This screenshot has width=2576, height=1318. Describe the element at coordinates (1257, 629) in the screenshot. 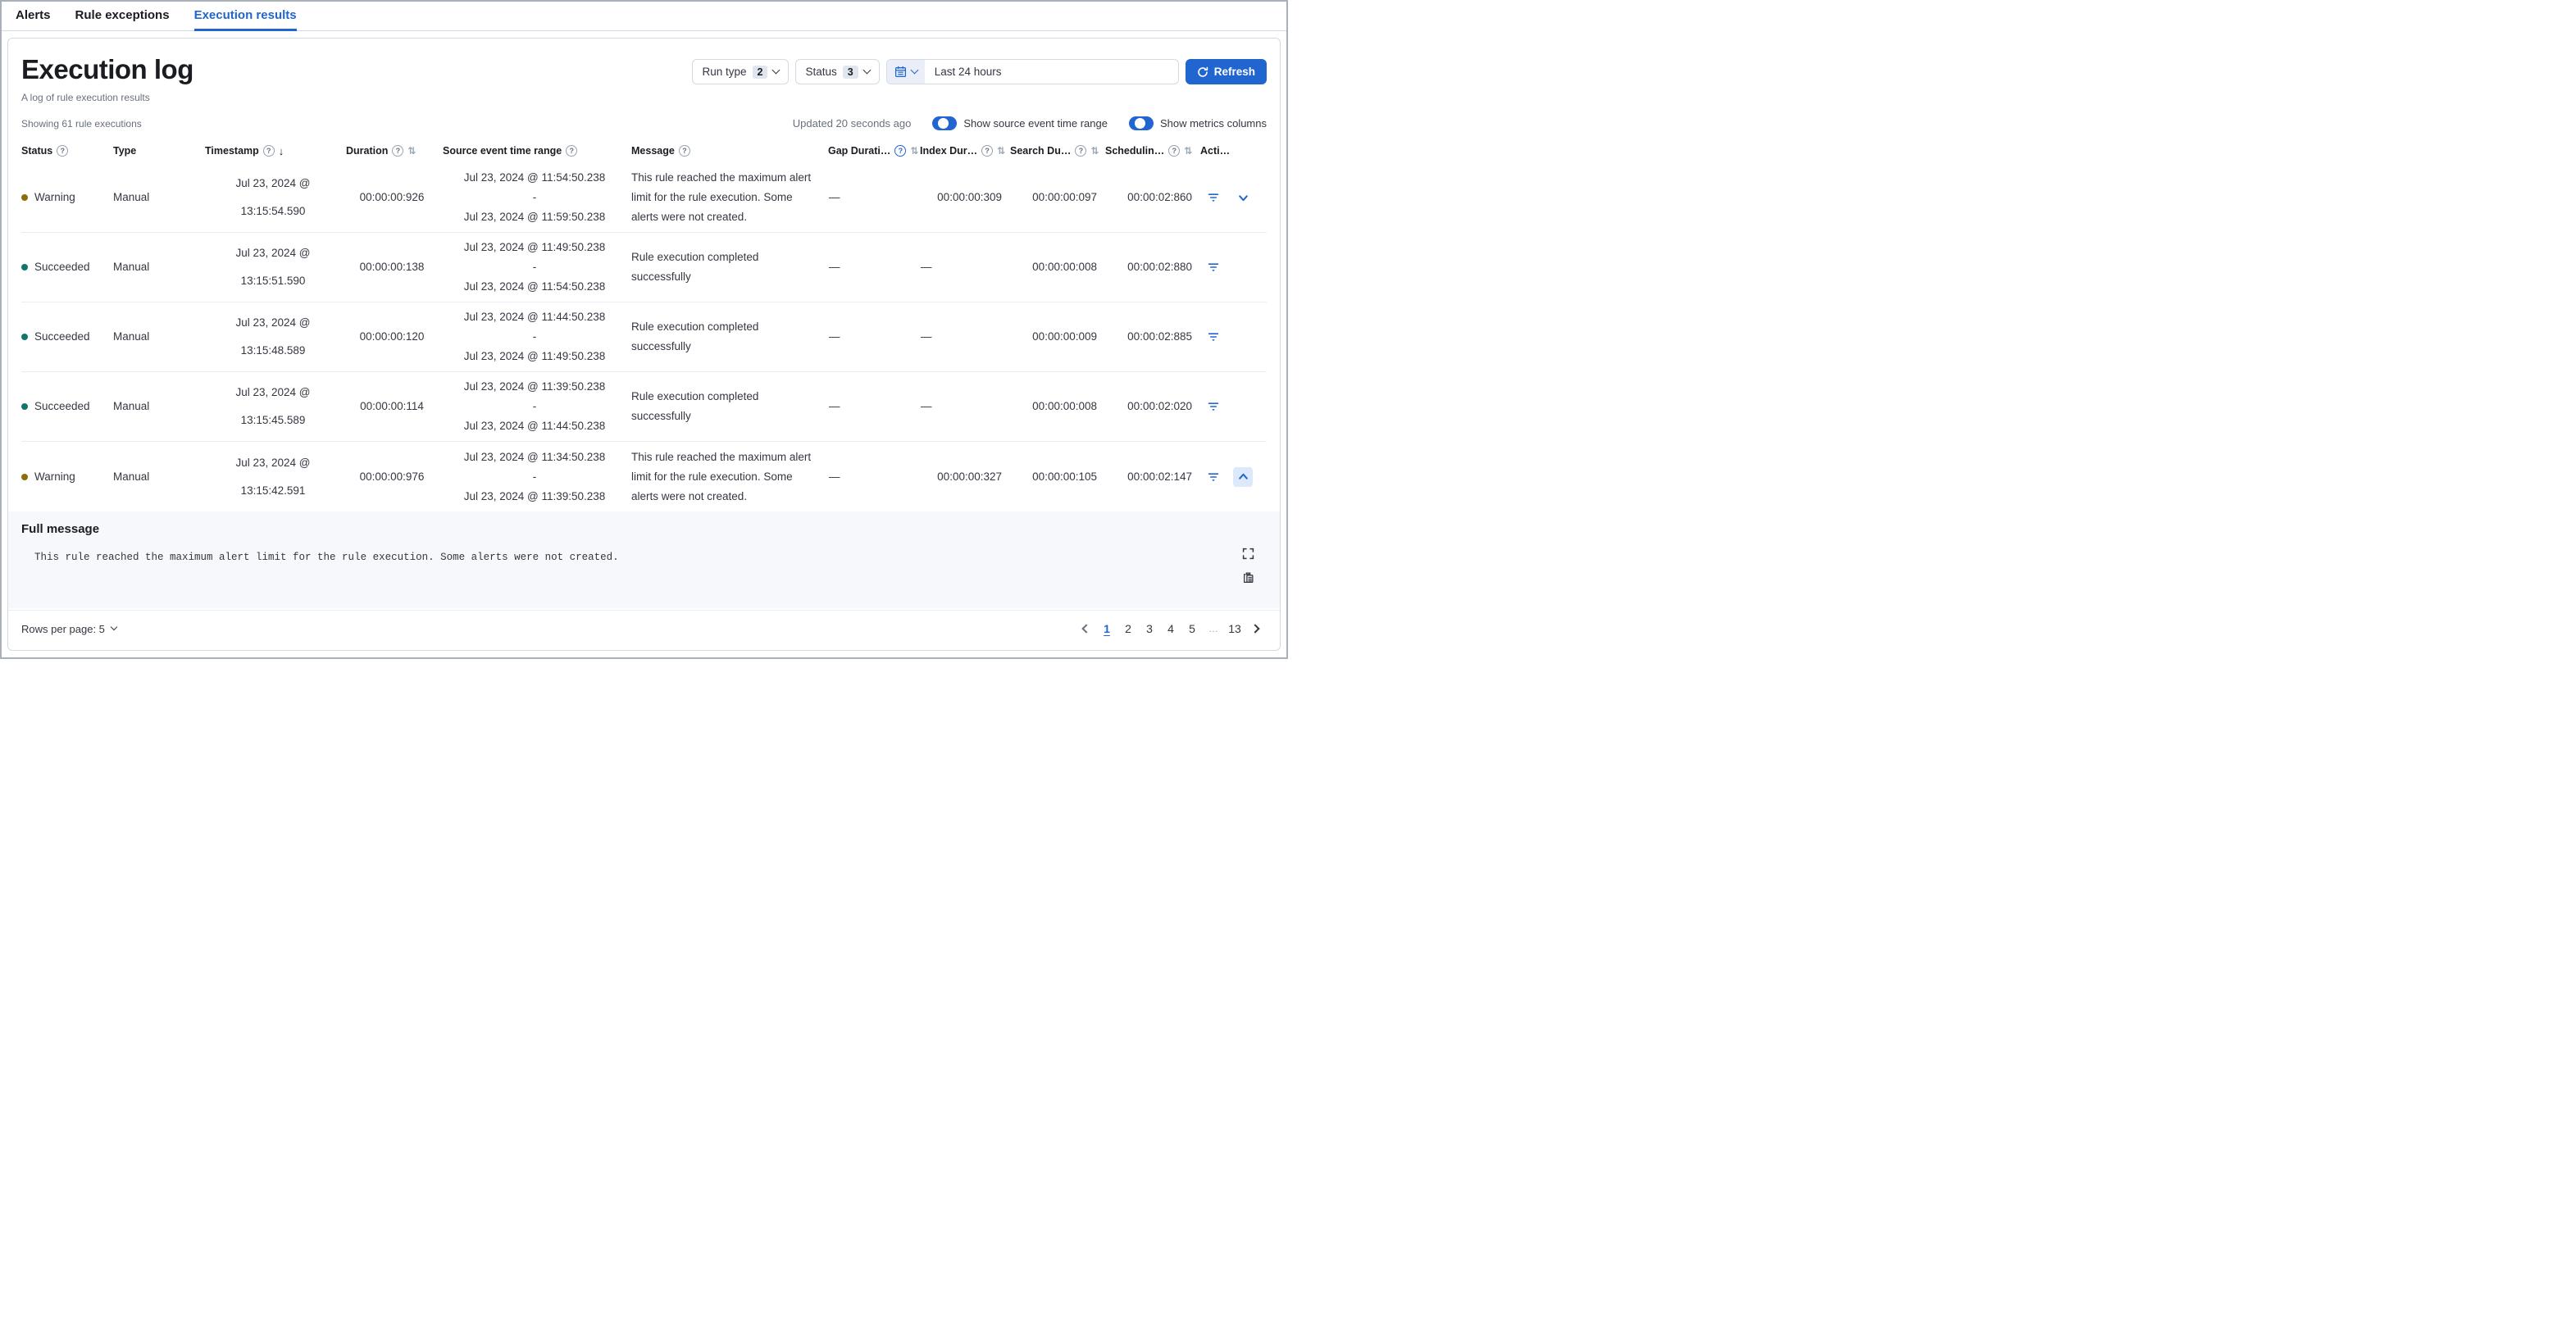

I see `next-page-icon` at that location.